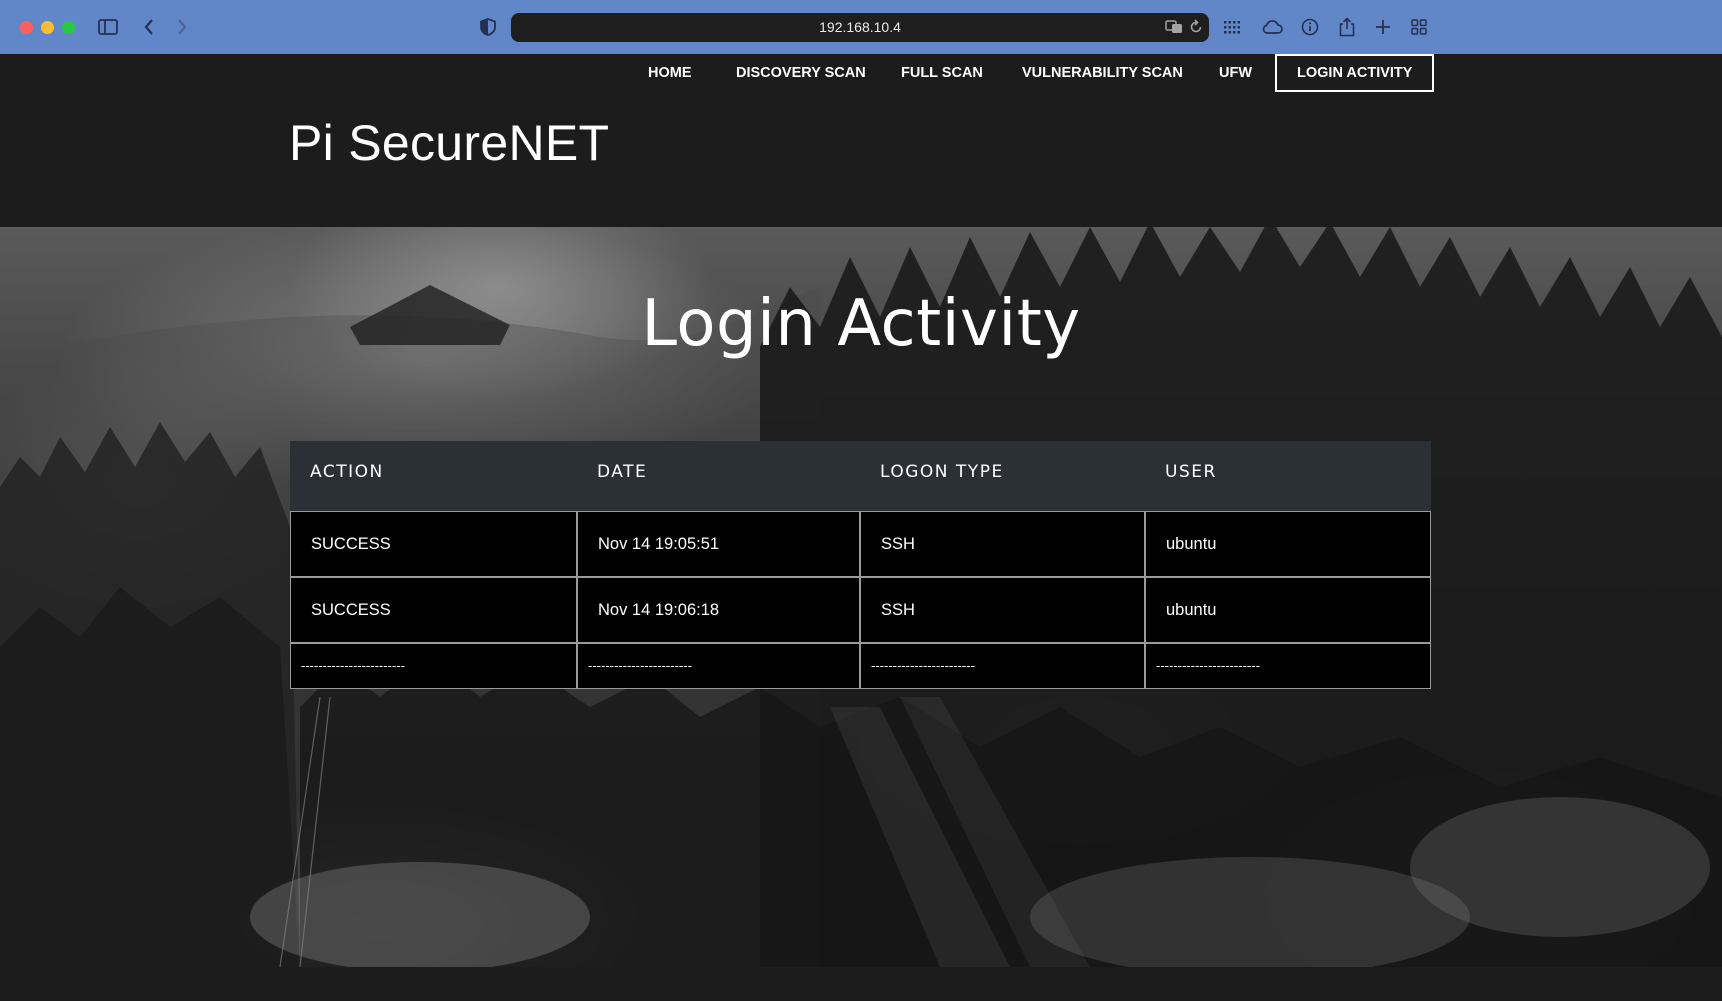 The width and height of the screenshot is (1722, 1001). I want to click on back-icon, so click(149, 27).